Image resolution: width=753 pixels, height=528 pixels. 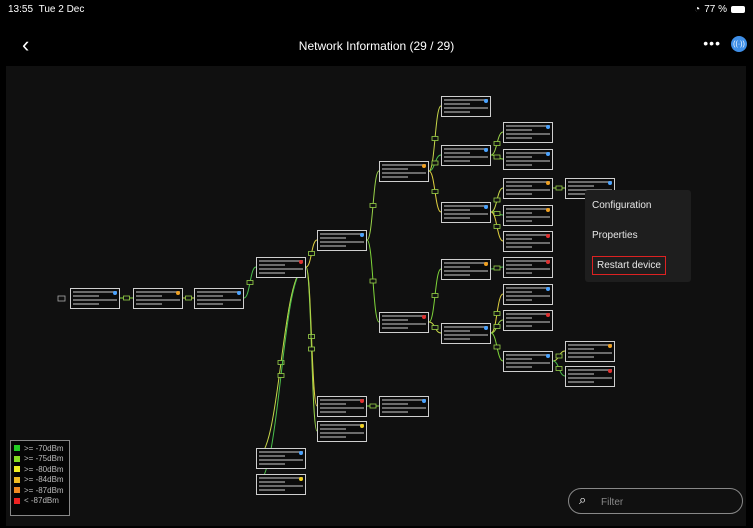 What do you see at coordinates (583, 499) in the screenshot?
I see `search-icon: ⌕` at bounding box center [583, 499].